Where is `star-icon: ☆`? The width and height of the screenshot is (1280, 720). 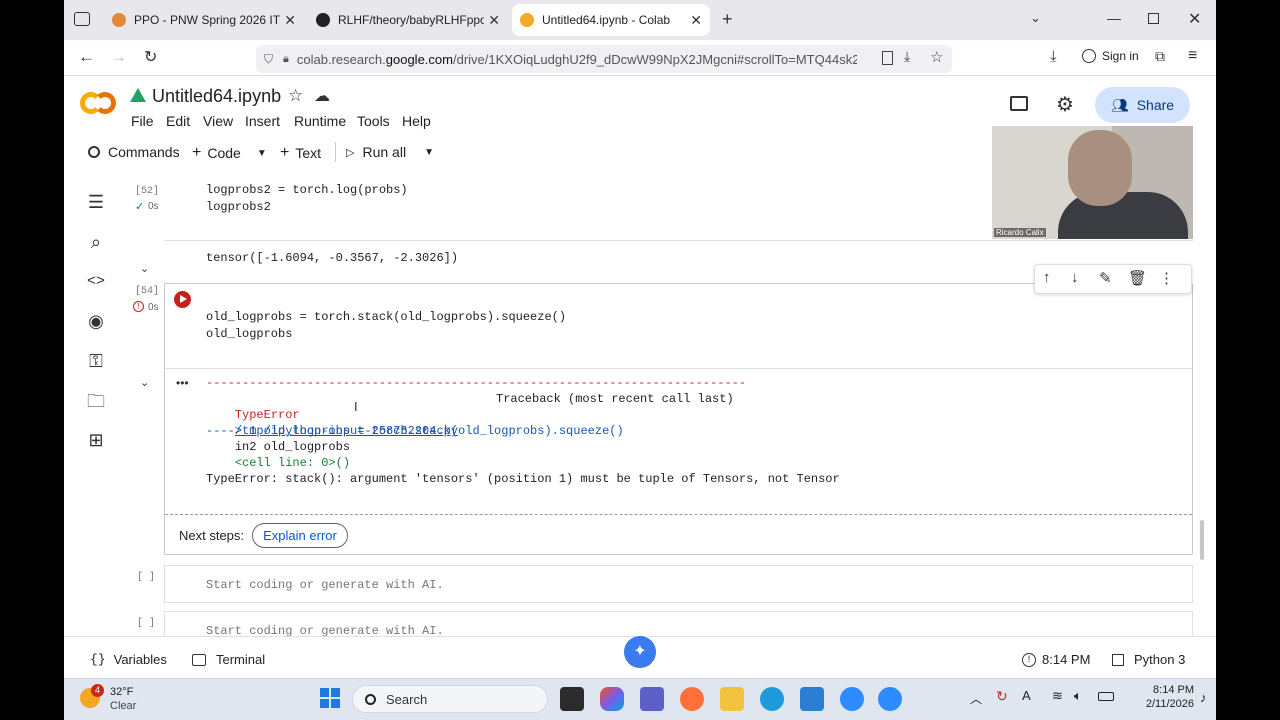
star-icon: ☆ is located at coordinates (295, 96).